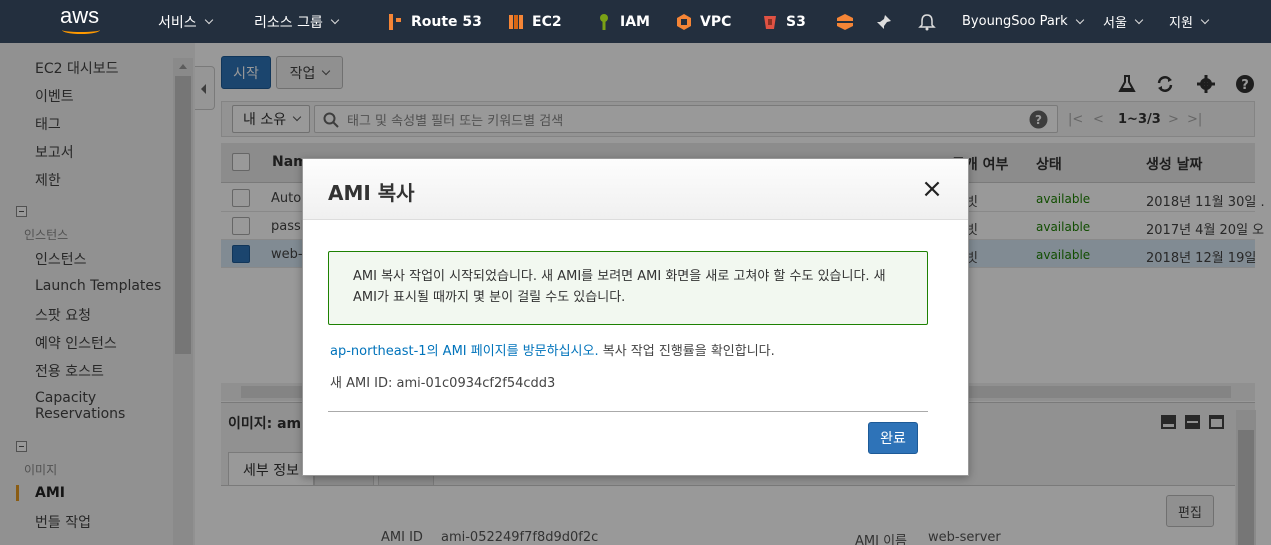 The image size is (1271, 545). I want to click on dialog-divider, so click(628, 411).